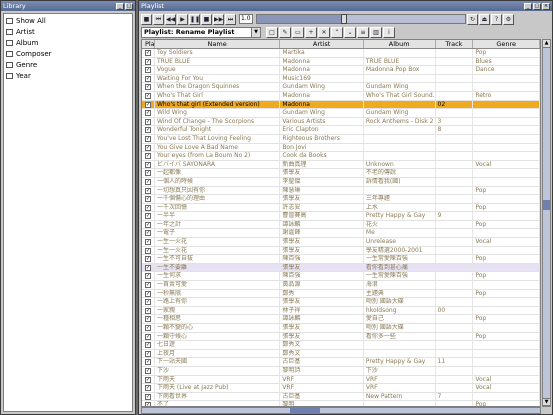 Image resolution: width=553 pixels, height=415 pixels. I want to click on add-file-icon: +, so click(311, 32).